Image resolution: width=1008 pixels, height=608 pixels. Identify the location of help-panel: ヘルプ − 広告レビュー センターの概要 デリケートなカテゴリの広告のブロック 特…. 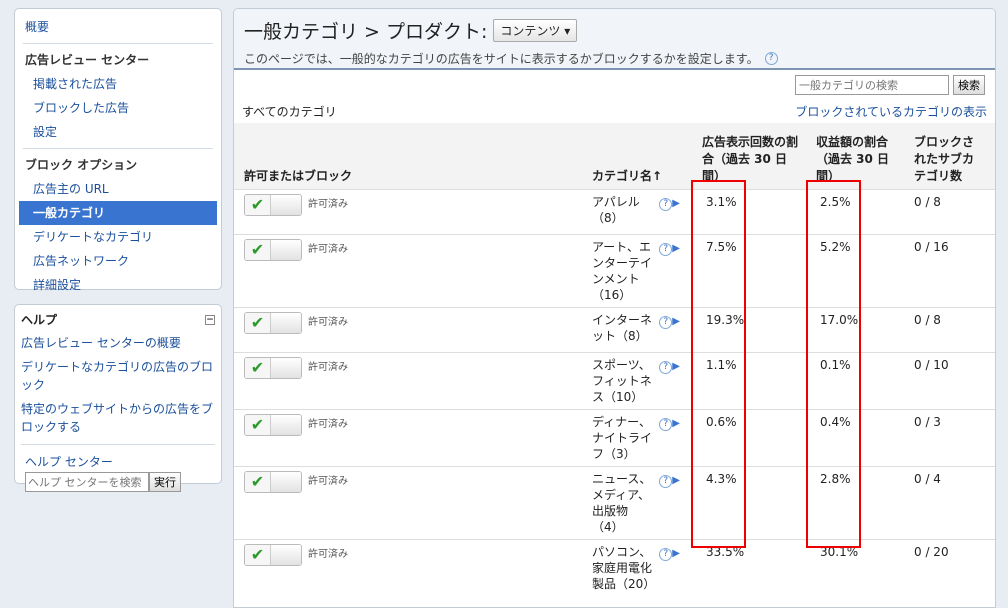
(118, 398).